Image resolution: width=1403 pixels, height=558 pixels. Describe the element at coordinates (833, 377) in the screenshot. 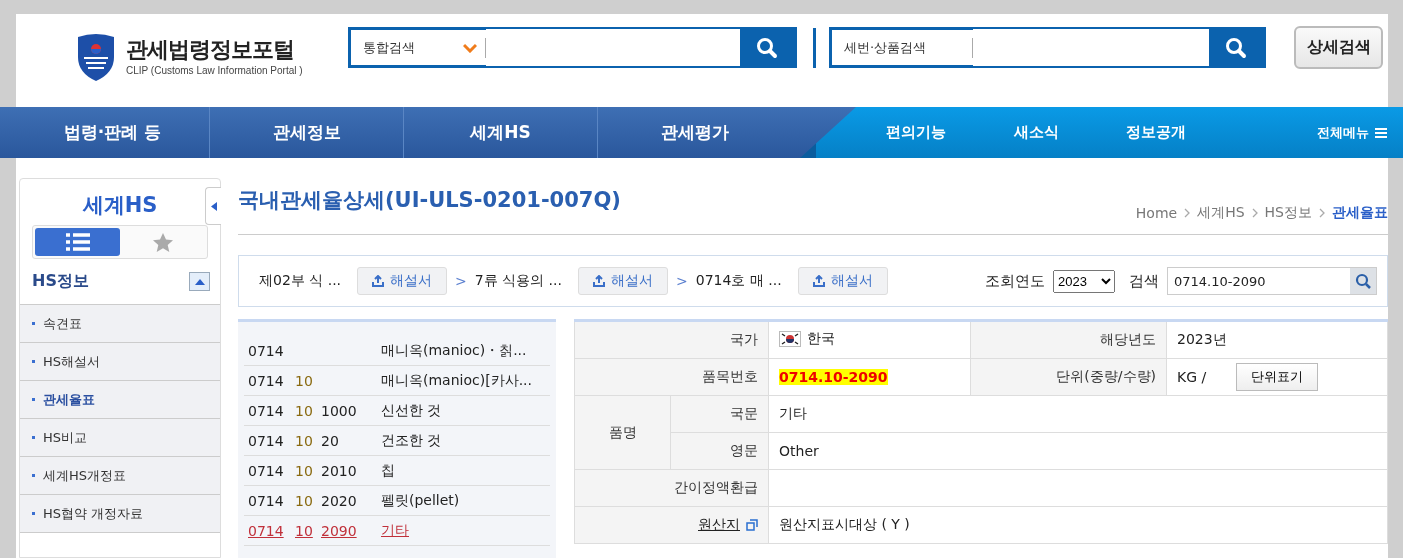

I see `highlighted-code: 0714.10-2090` at that location.